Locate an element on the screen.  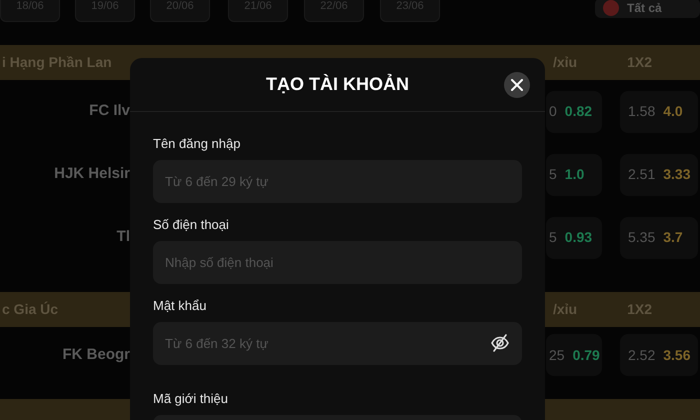
field-label: Mã giới thiệu is located at coordinates (191, 398).